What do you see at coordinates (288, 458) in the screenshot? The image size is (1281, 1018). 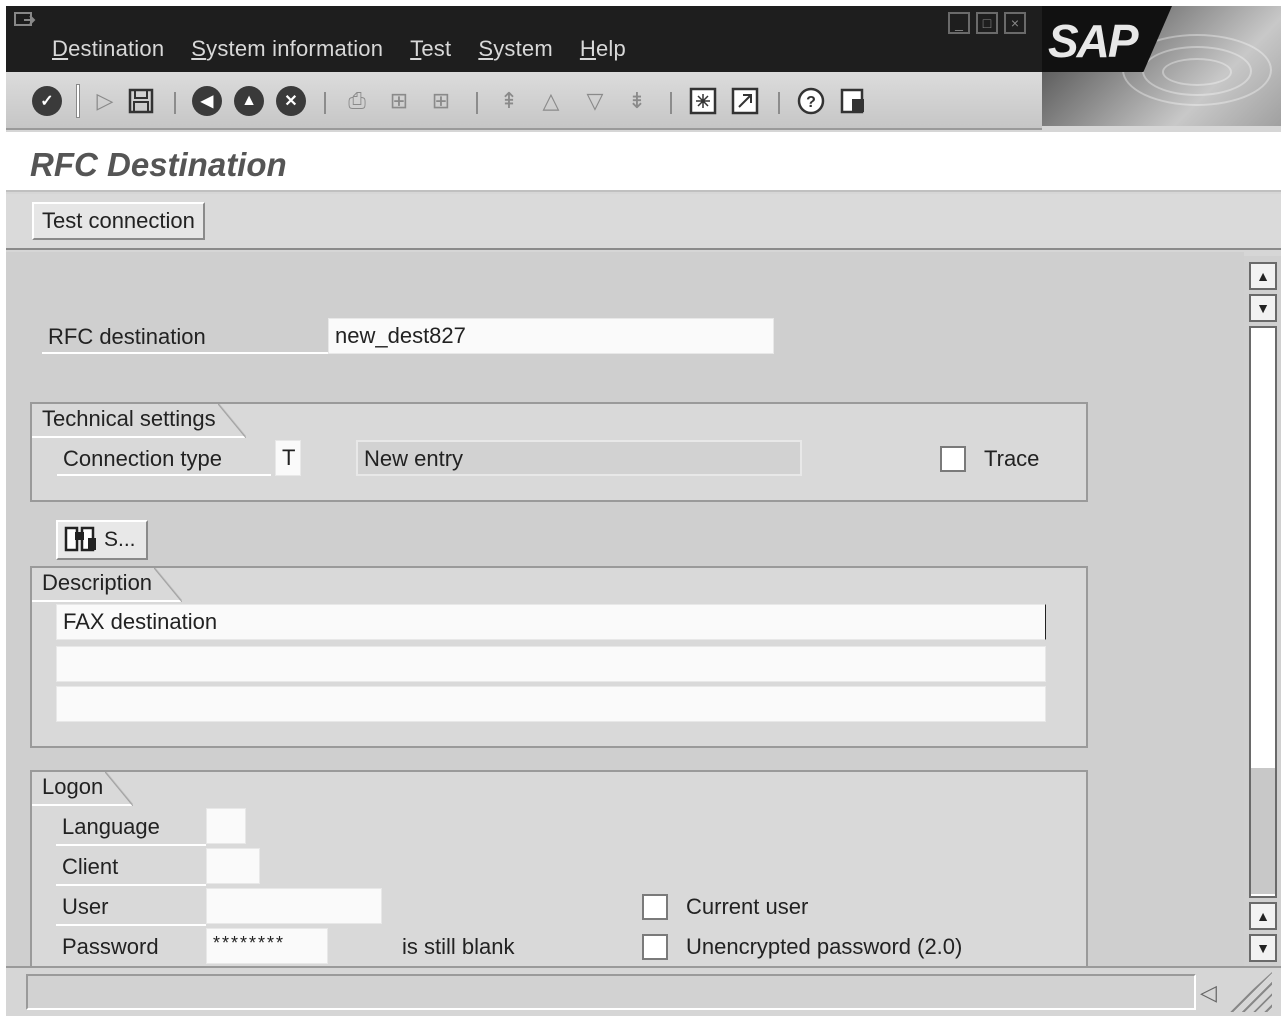 I see `connection-type-field: T` at bounding box center [288, 458].